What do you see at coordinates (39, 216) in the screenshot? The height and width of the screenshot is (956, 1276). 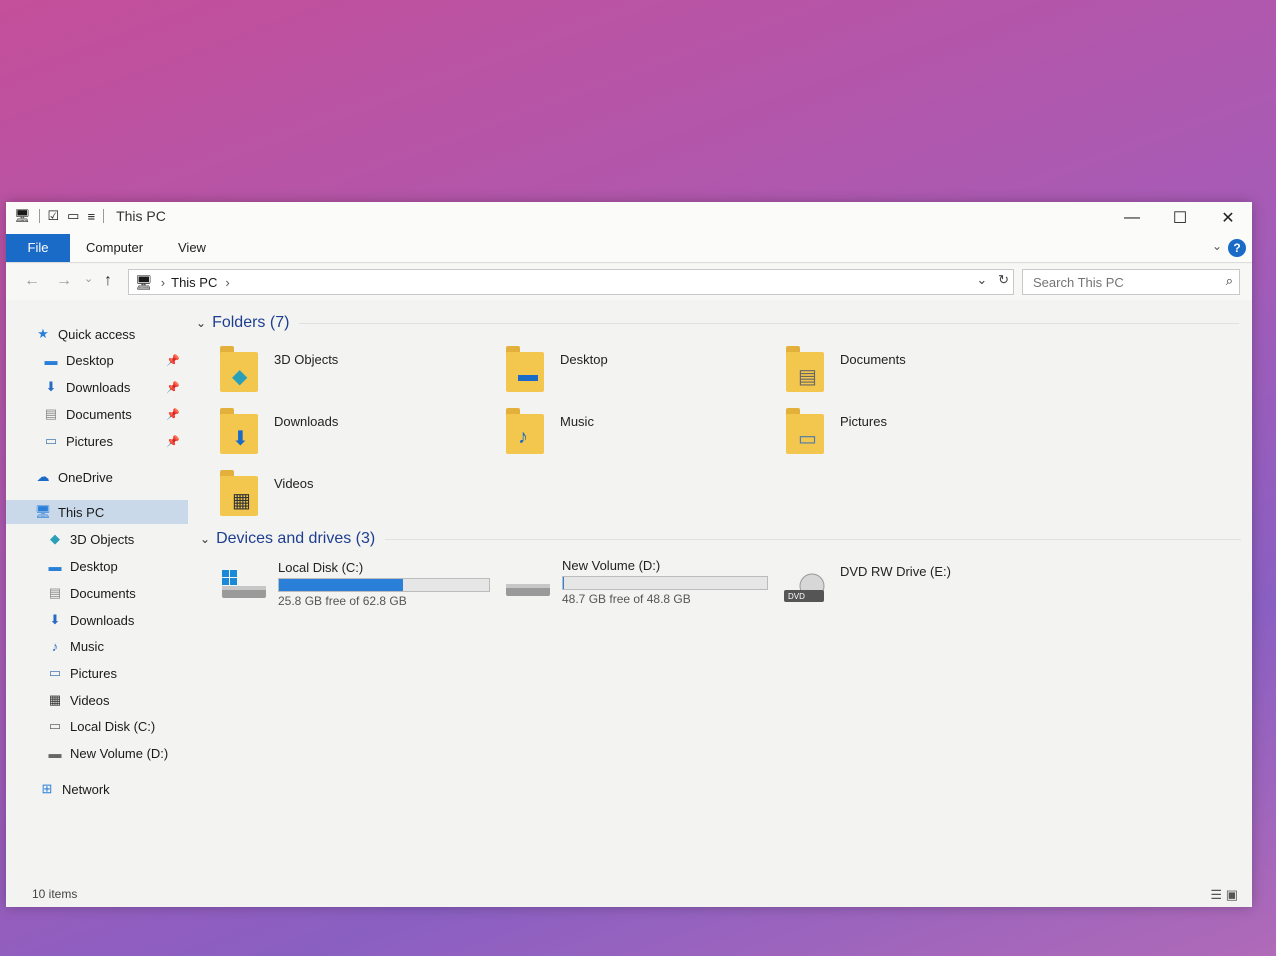 I see `separator` at bounding box center [39, 216].